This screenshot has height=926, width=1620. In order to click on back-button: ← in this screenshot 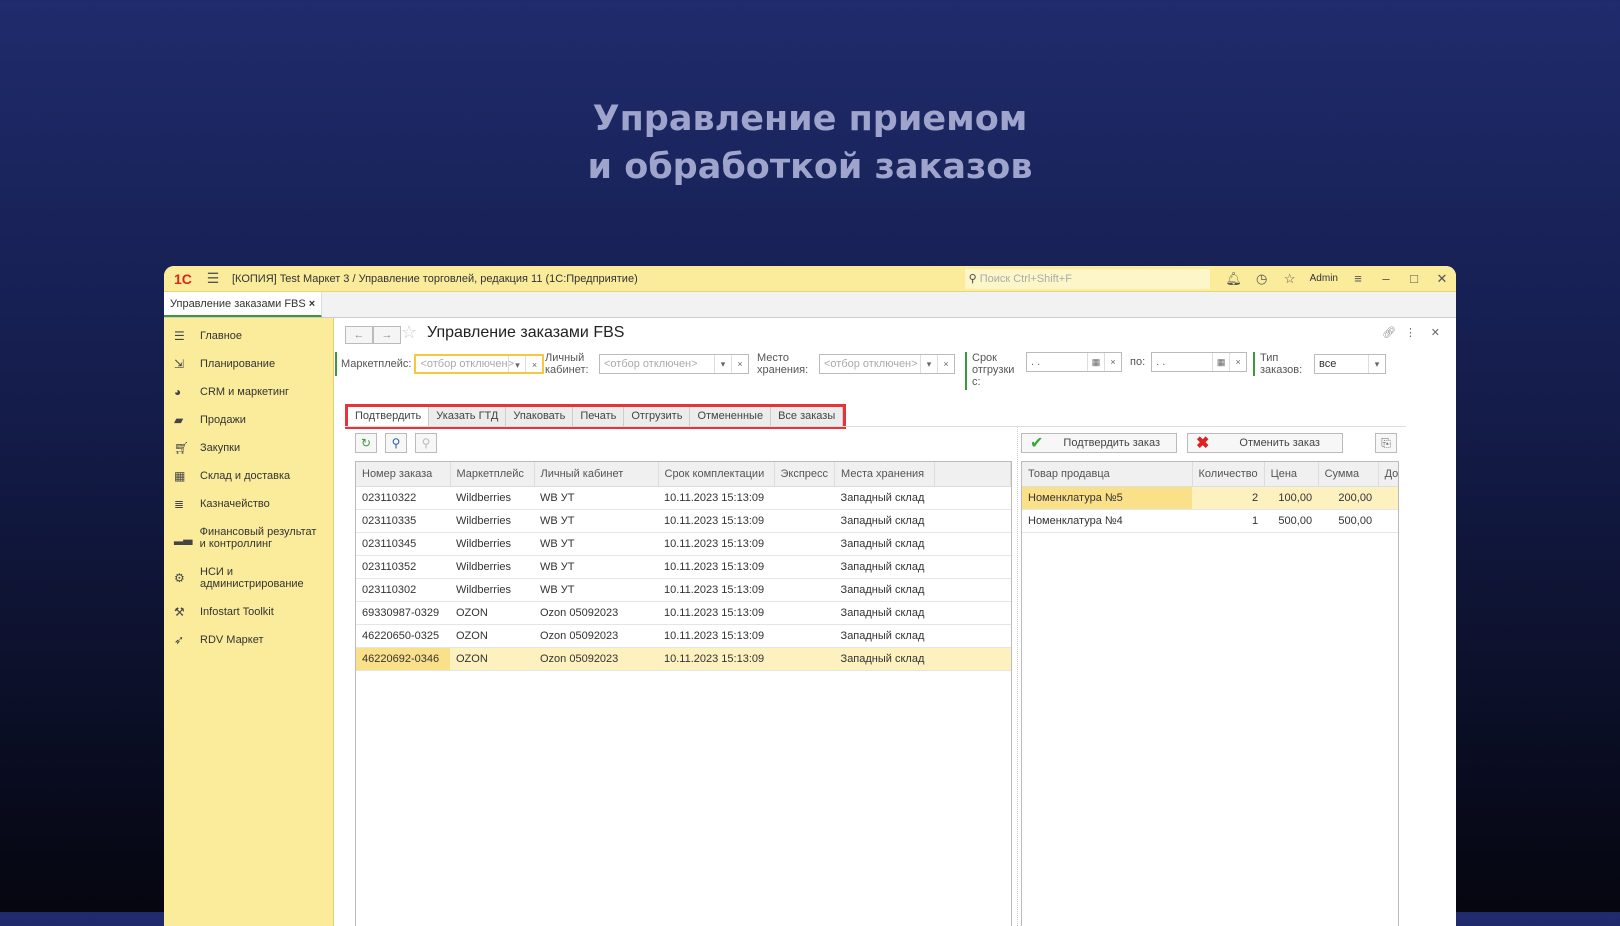, I will do `click(359, 335)`.